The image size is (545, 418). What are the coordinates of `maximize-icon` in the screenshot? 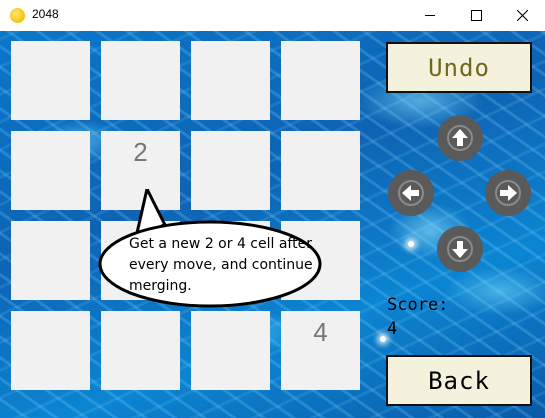 It's located at (476, 15).